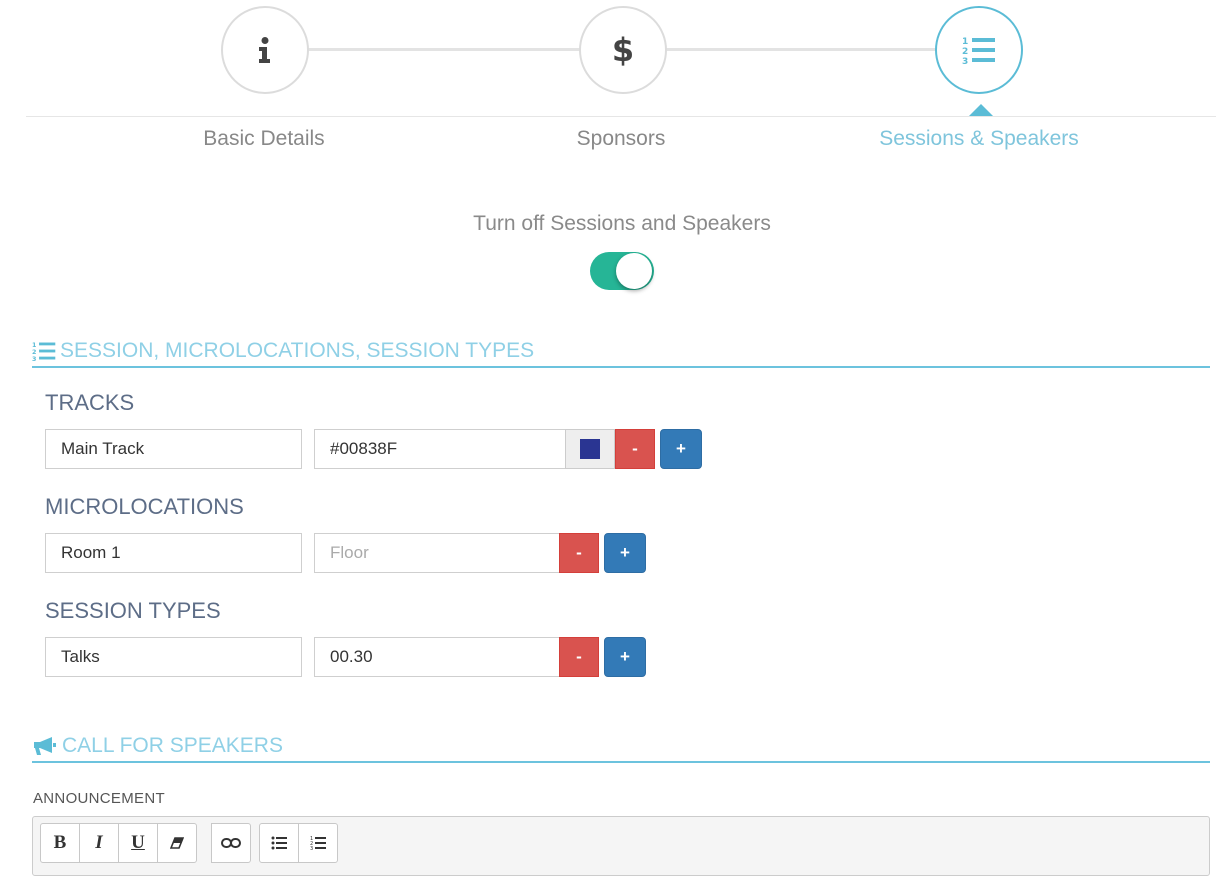 This screenshot has height=876, width=1228. I want to click on list-button-group: 1 2 3, so click(298, 843).